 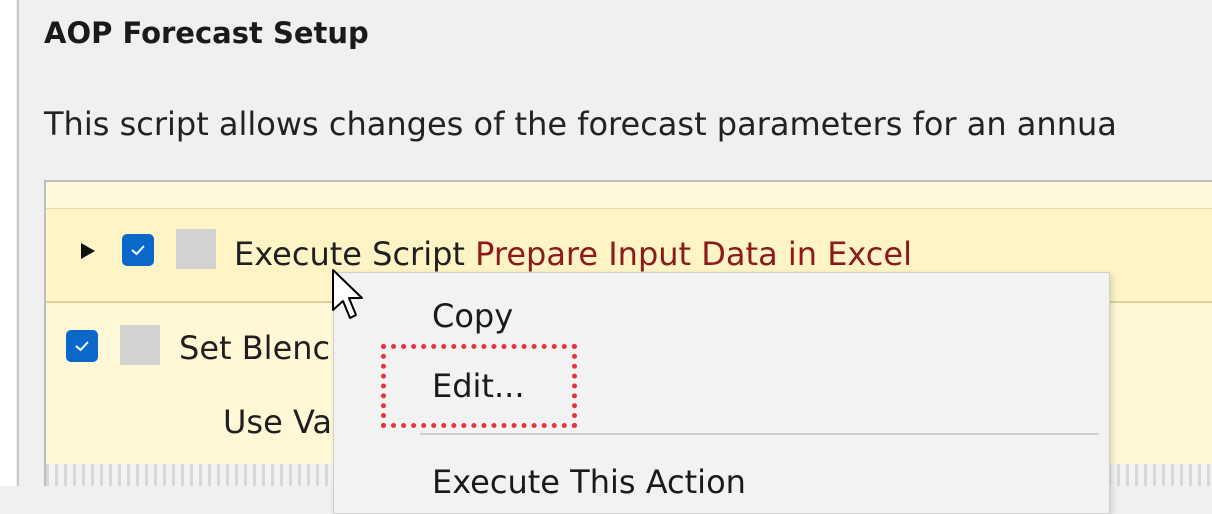 I want to click on page-title: AOP Forecast Setup, so click(x=206, y=33).